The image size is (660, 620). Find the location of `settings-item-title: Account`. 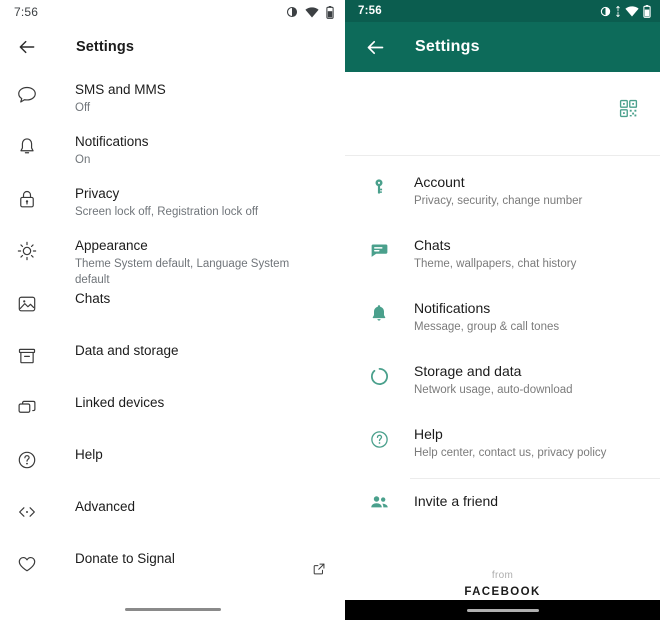

settings-item-title: Account is located at coordinates (439, 182).